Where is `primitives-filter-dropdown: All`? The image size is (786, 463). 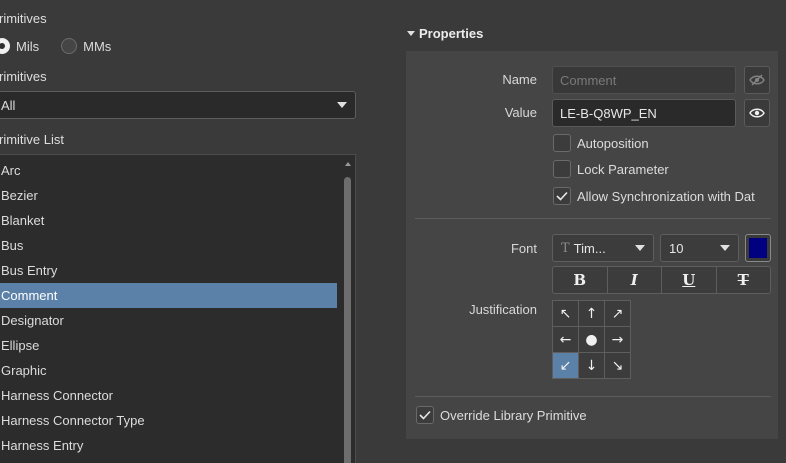 primitives-filter-dropdown: All is located at coordinates (178, 105).